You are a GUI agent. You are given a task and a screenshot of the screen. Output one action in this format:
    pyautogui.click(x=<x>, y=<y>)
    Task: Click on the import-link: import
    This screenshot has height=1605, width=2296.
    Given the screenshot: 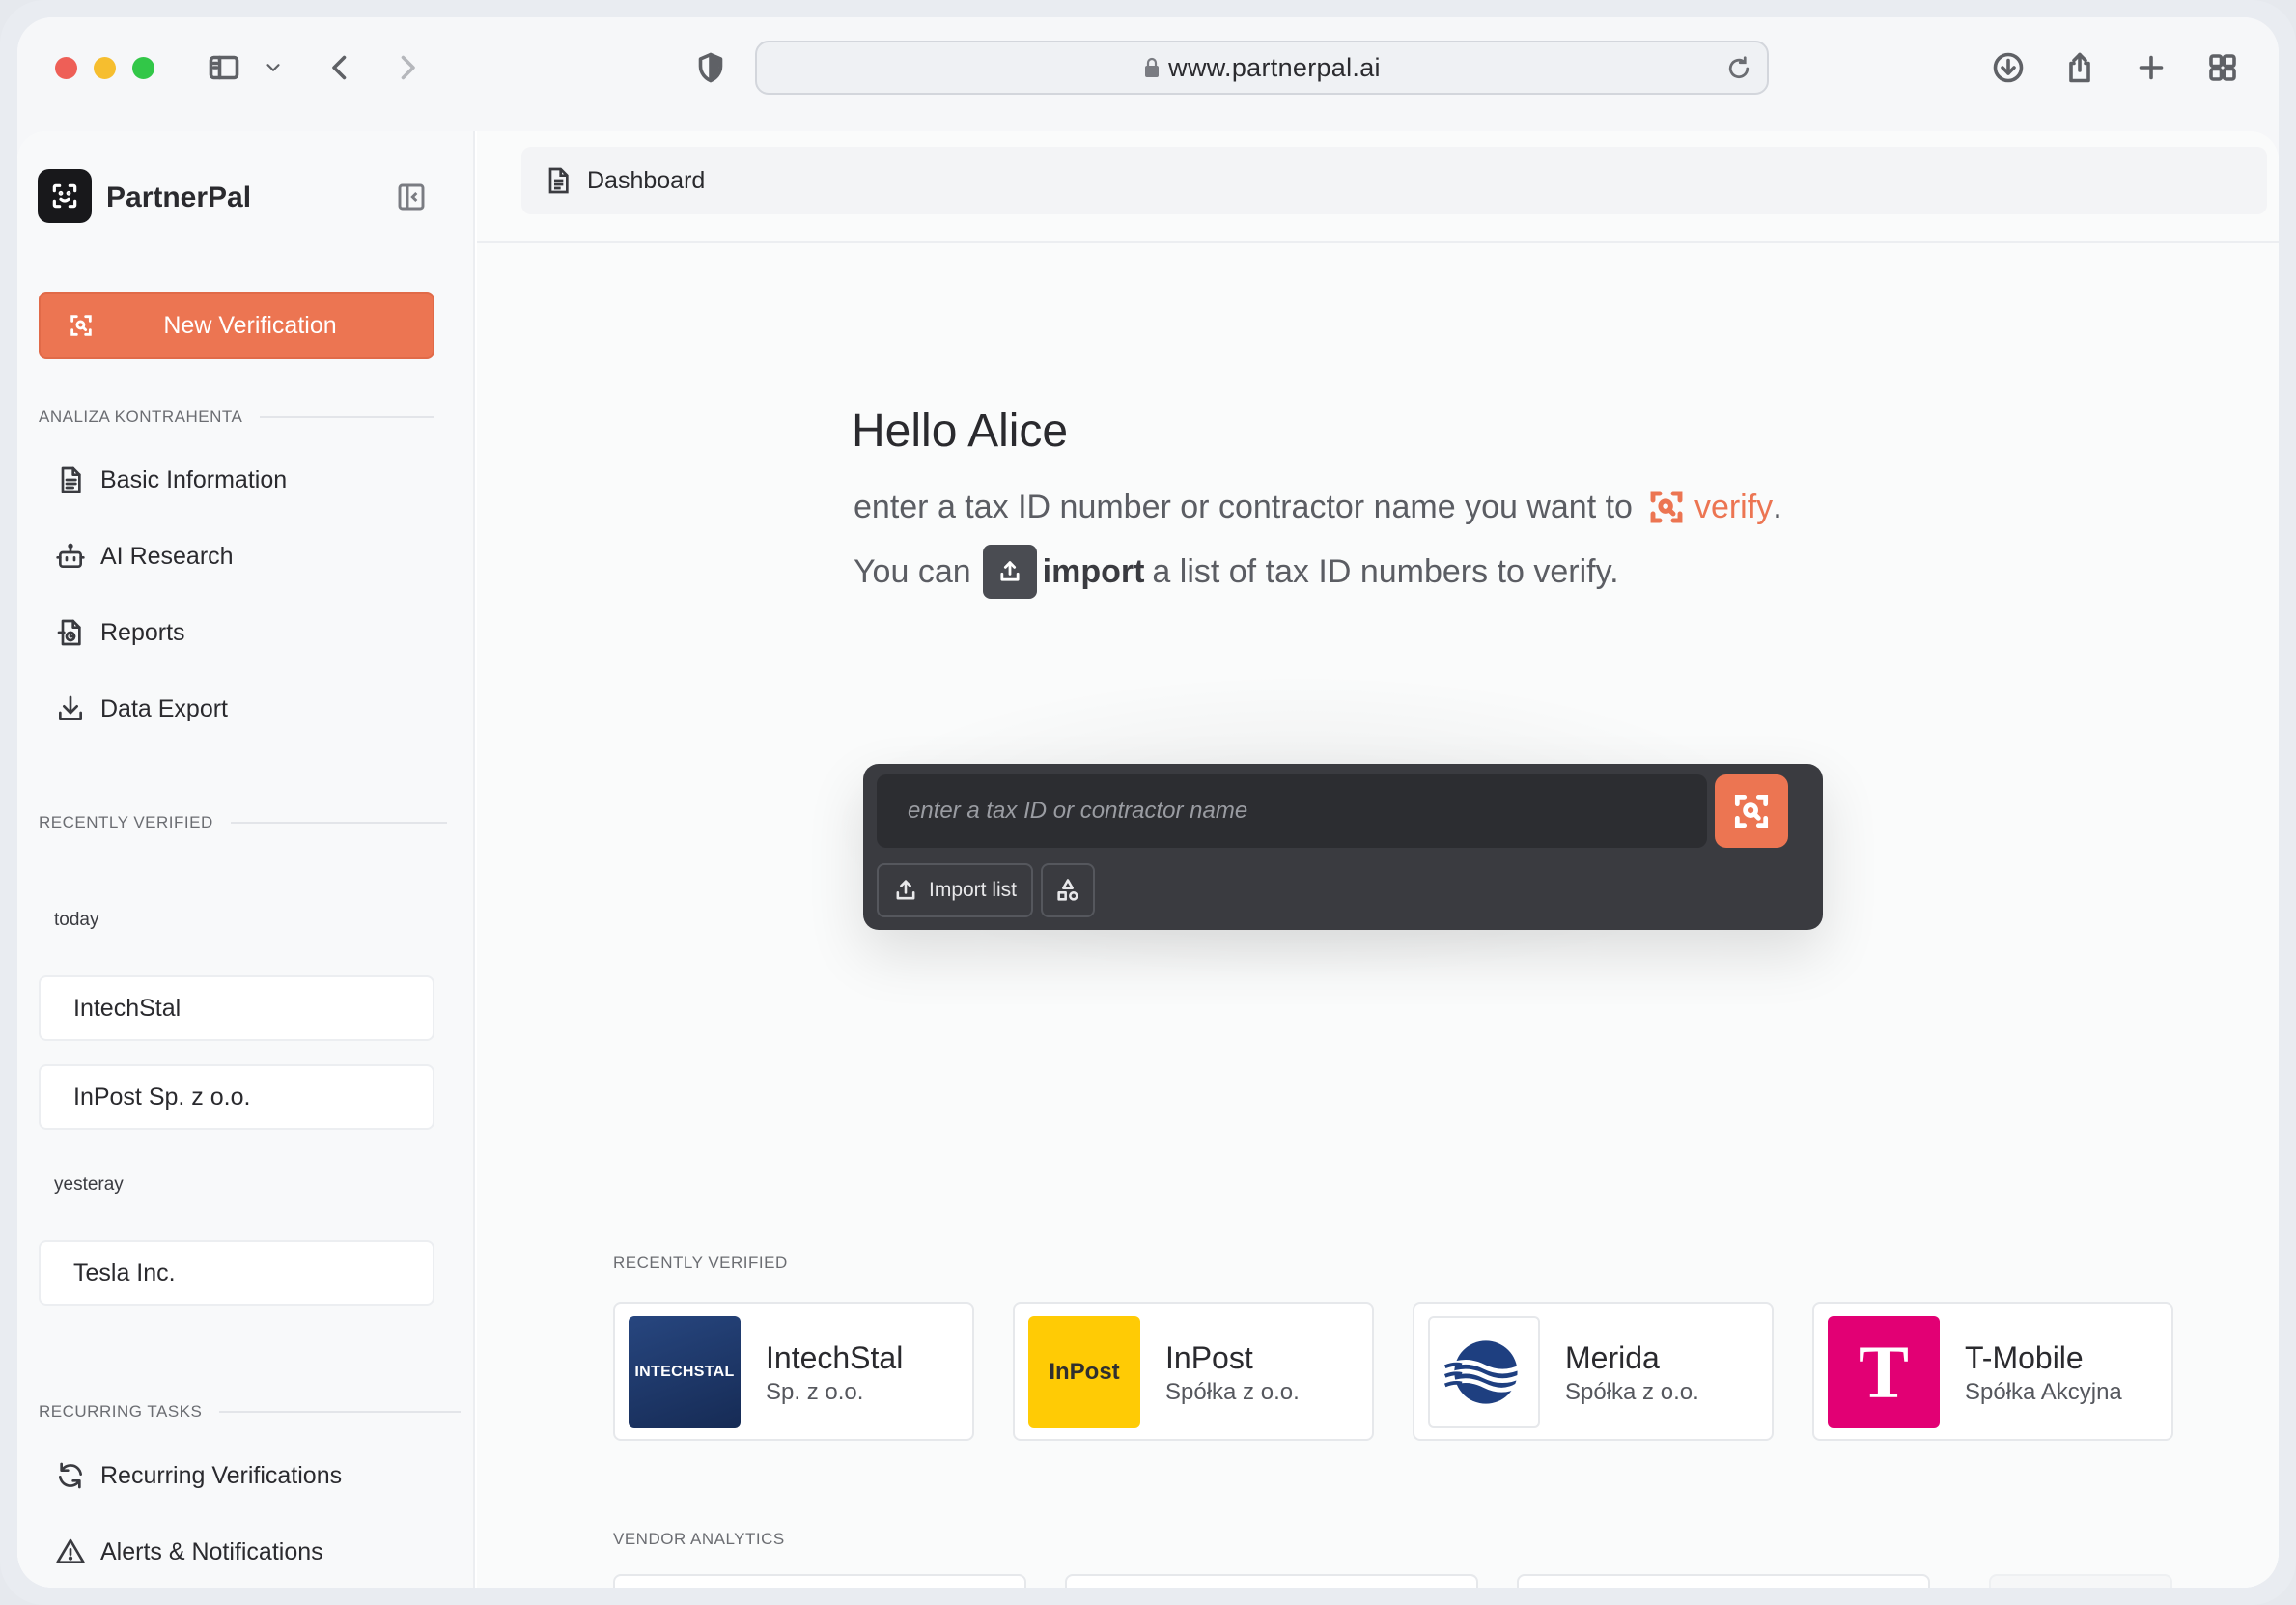 What is the action you would take?
    pyautogui.click(x=1094, y=572)
    